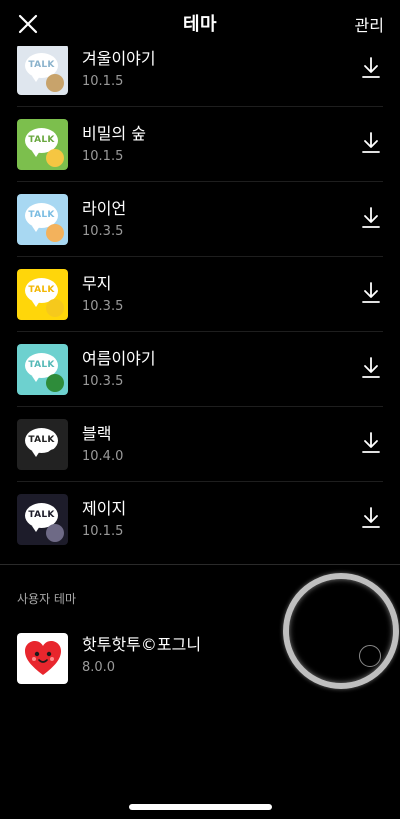  I want to click on theme-name: 라이언, so click(104, 208).